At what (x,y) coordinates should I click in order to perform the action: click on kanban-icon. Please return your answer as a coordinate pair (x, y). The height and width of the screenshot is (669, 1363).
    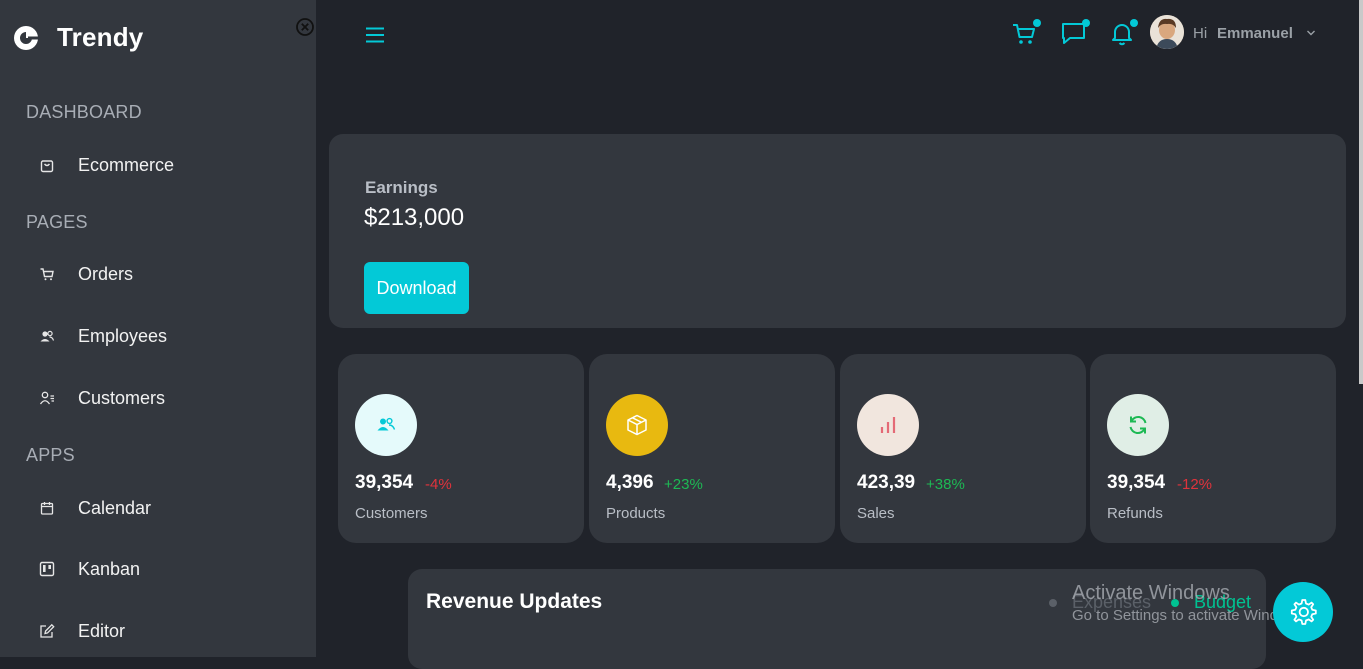
    Looking at the image, I should click on (47, 569).